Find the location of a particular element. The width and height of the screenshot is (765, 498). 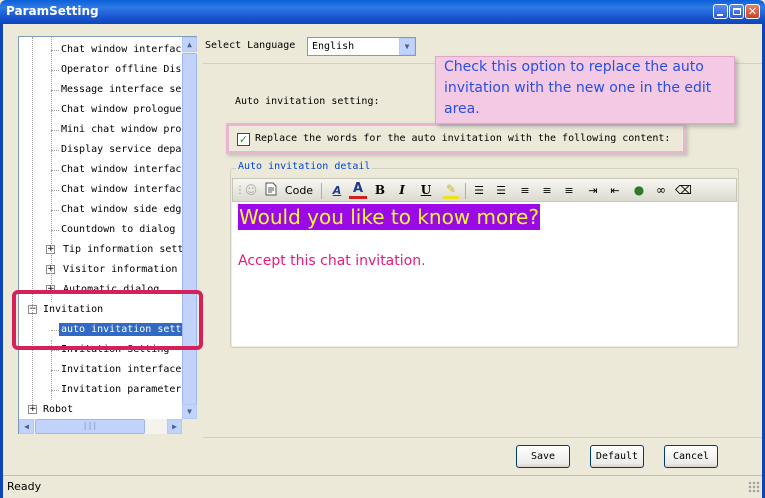

status-bar: Ready is located at coordinates (382, 485).